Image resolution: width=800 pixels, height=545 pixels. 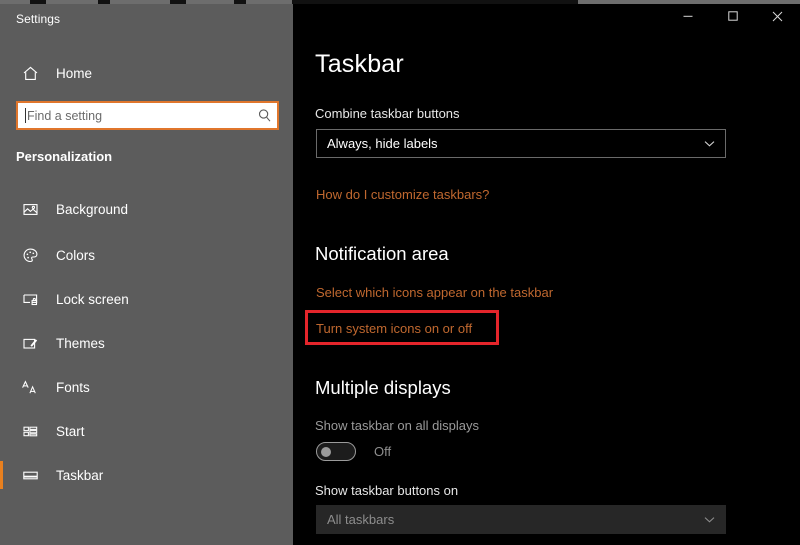 I want to click on multiple-displays-heading: Multiple displays, so click(x=383, y=387).